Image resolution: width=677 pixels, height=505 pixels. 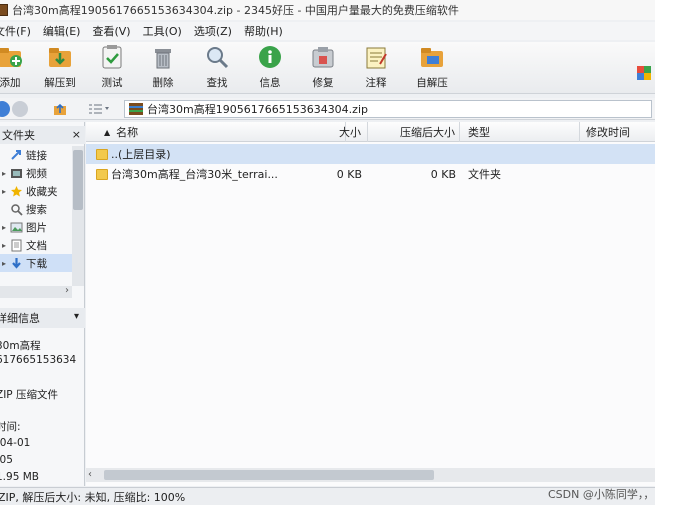 I want to click on info-button: 信息, so click(x=270, y=68).